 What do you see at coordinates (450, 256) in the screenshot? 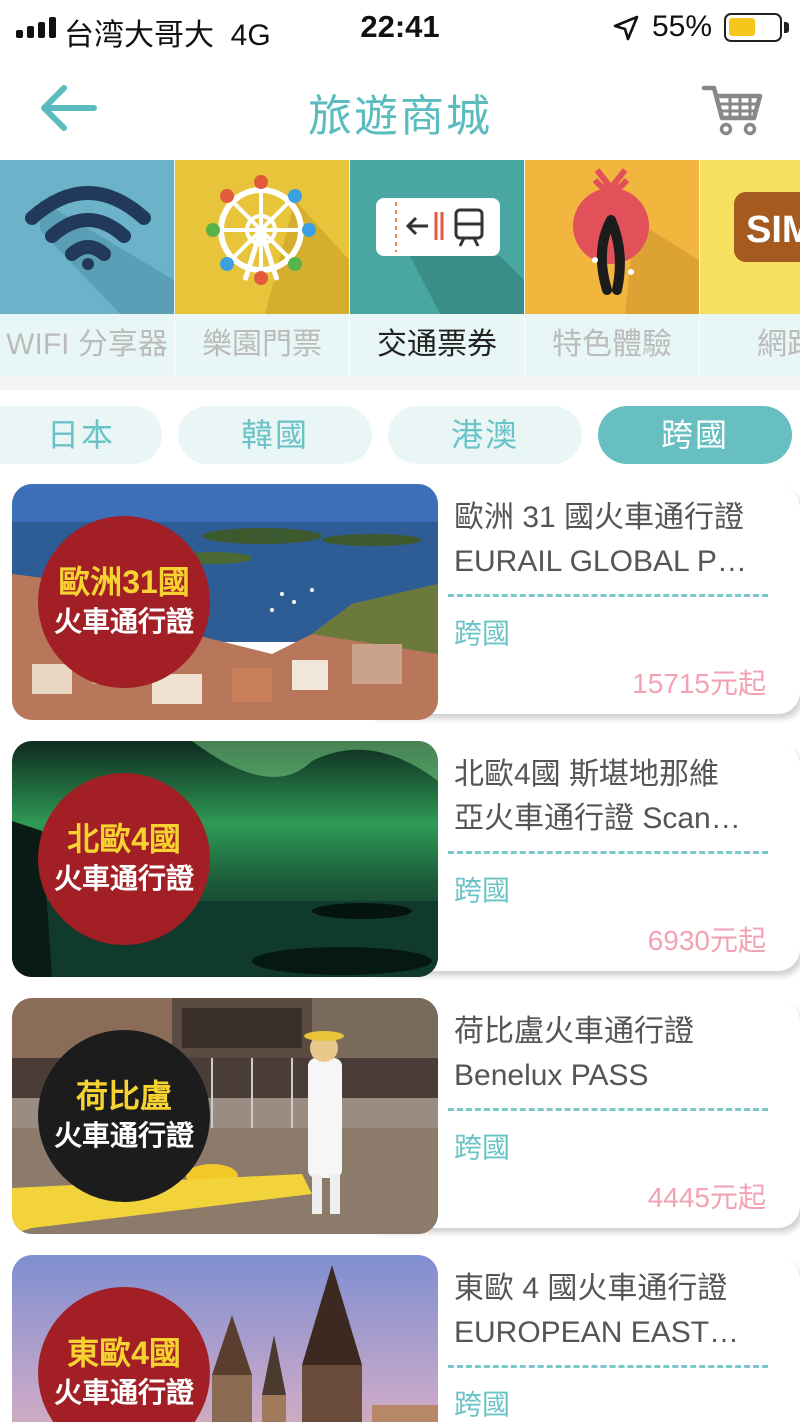
I see `train-ticket-icon` at bounding box center [450, 256].